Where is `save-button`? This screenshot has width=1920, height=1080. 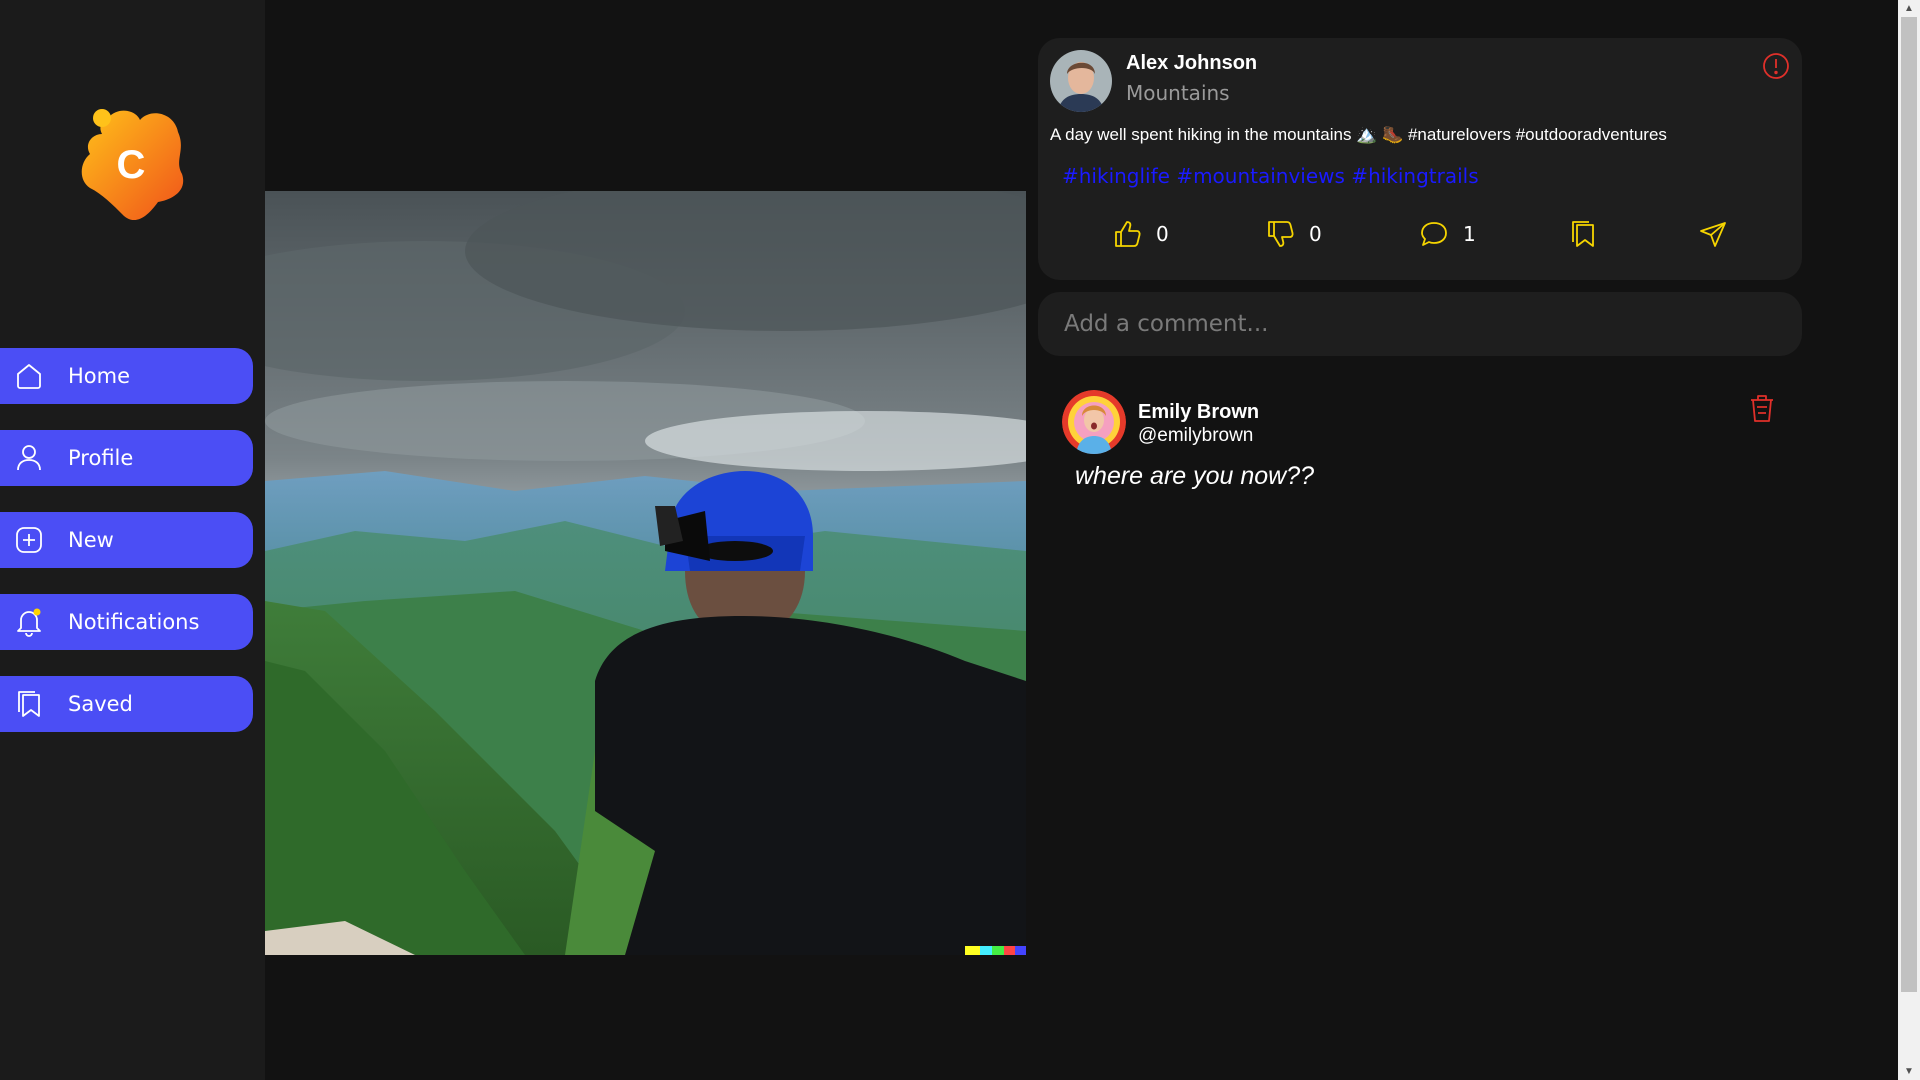 save-button is located at coordinates (1583, 234).